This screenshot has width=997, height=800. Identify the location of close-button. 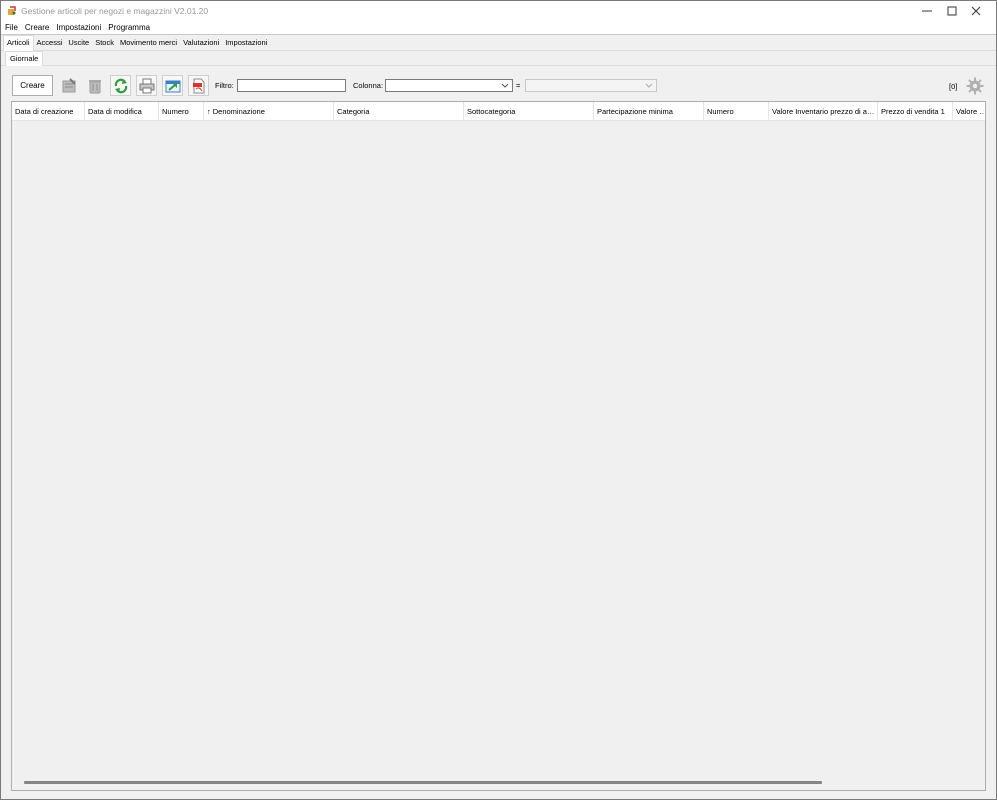
(975, 11).